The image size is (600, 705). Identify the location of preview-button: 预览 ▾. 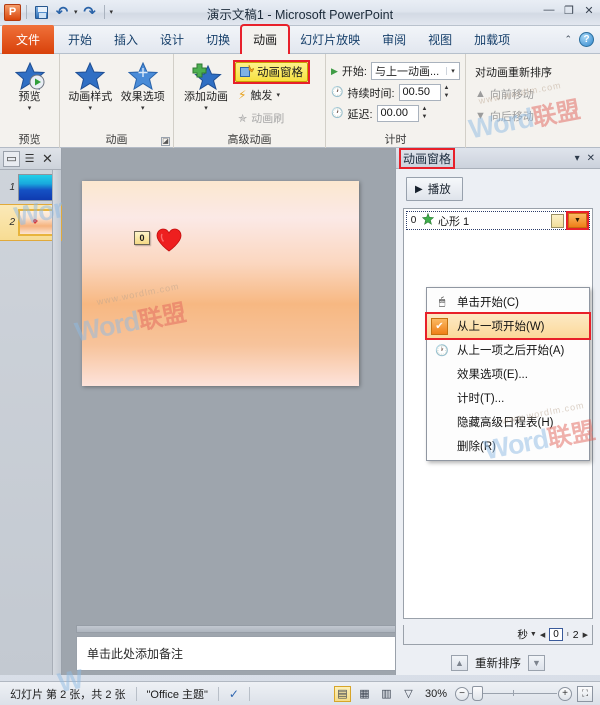
(29, 87).